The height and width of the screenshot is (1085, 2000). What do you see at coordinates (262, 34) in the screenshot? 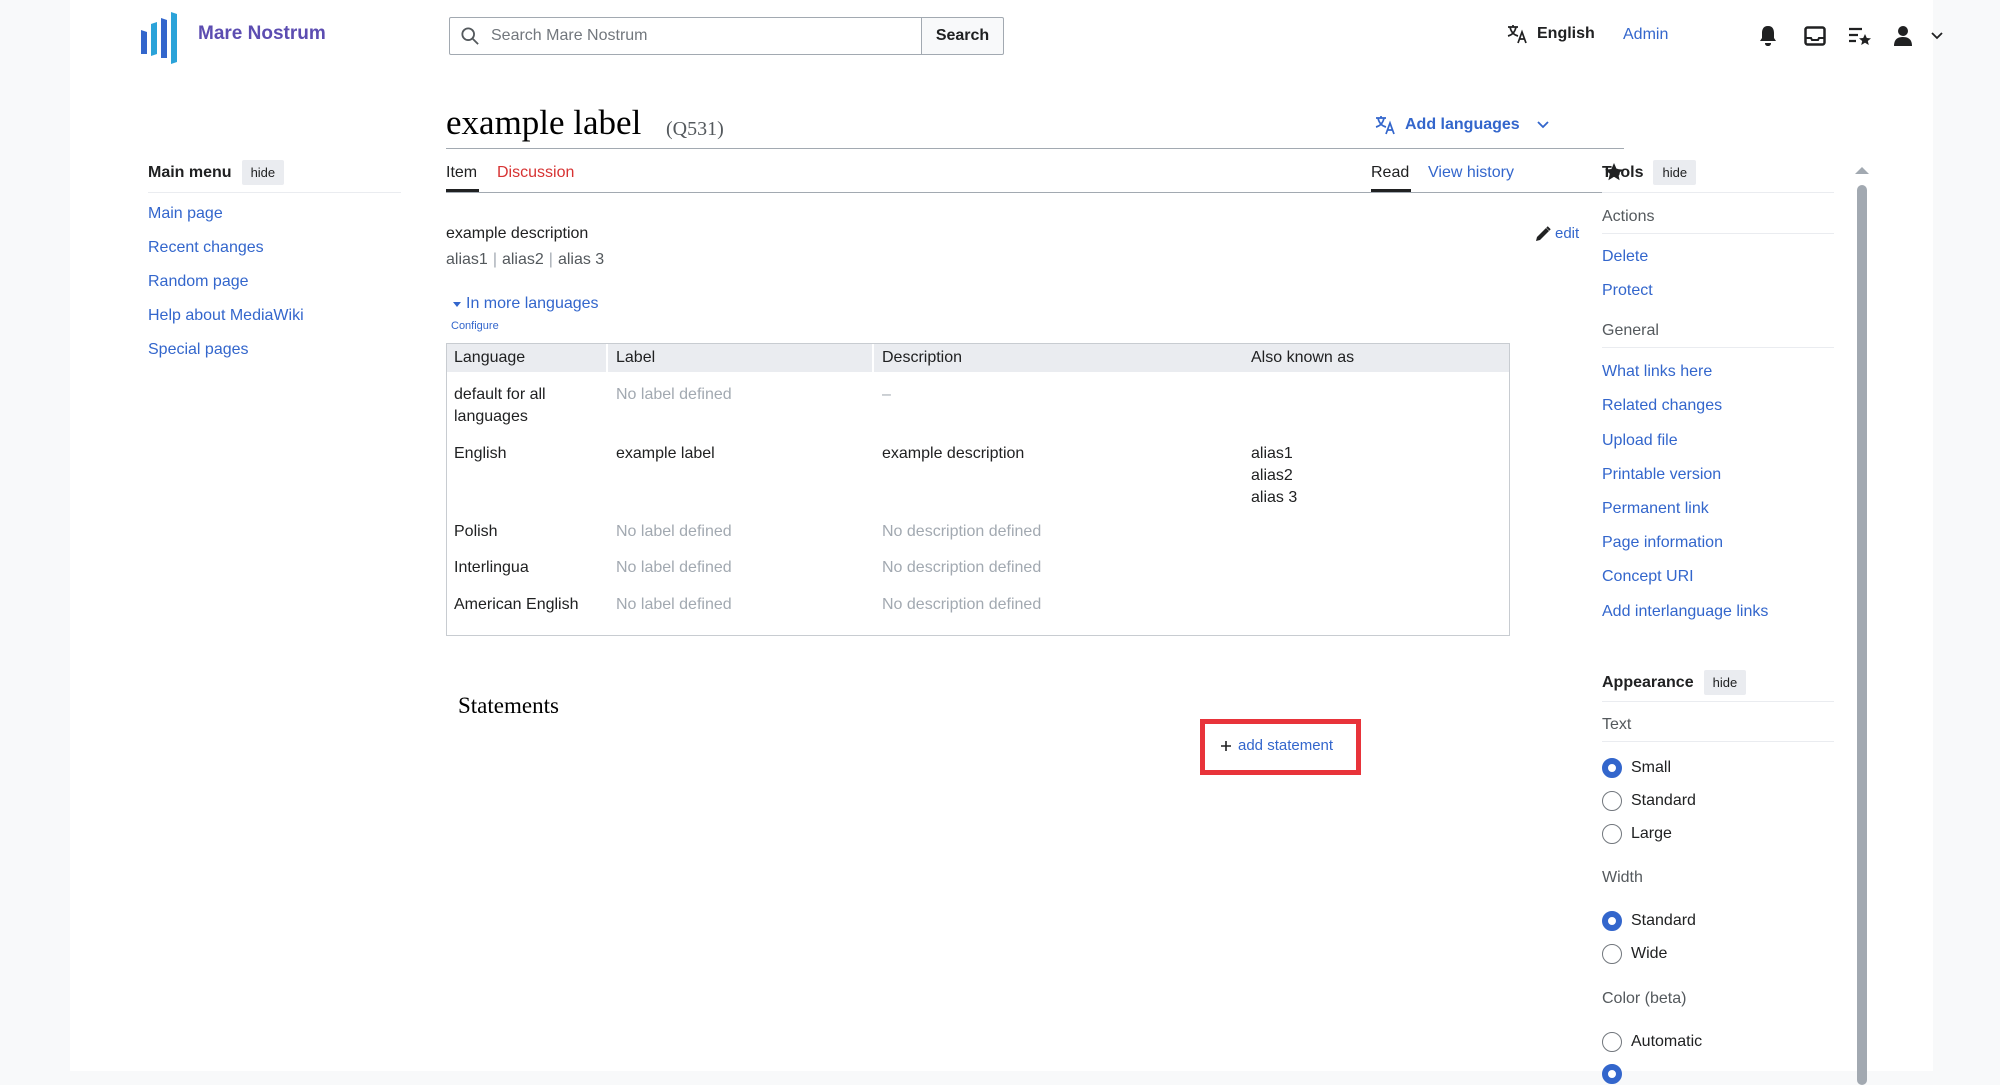
I see `site-name: Mare Nostrum` at bounding box center [262, 34].